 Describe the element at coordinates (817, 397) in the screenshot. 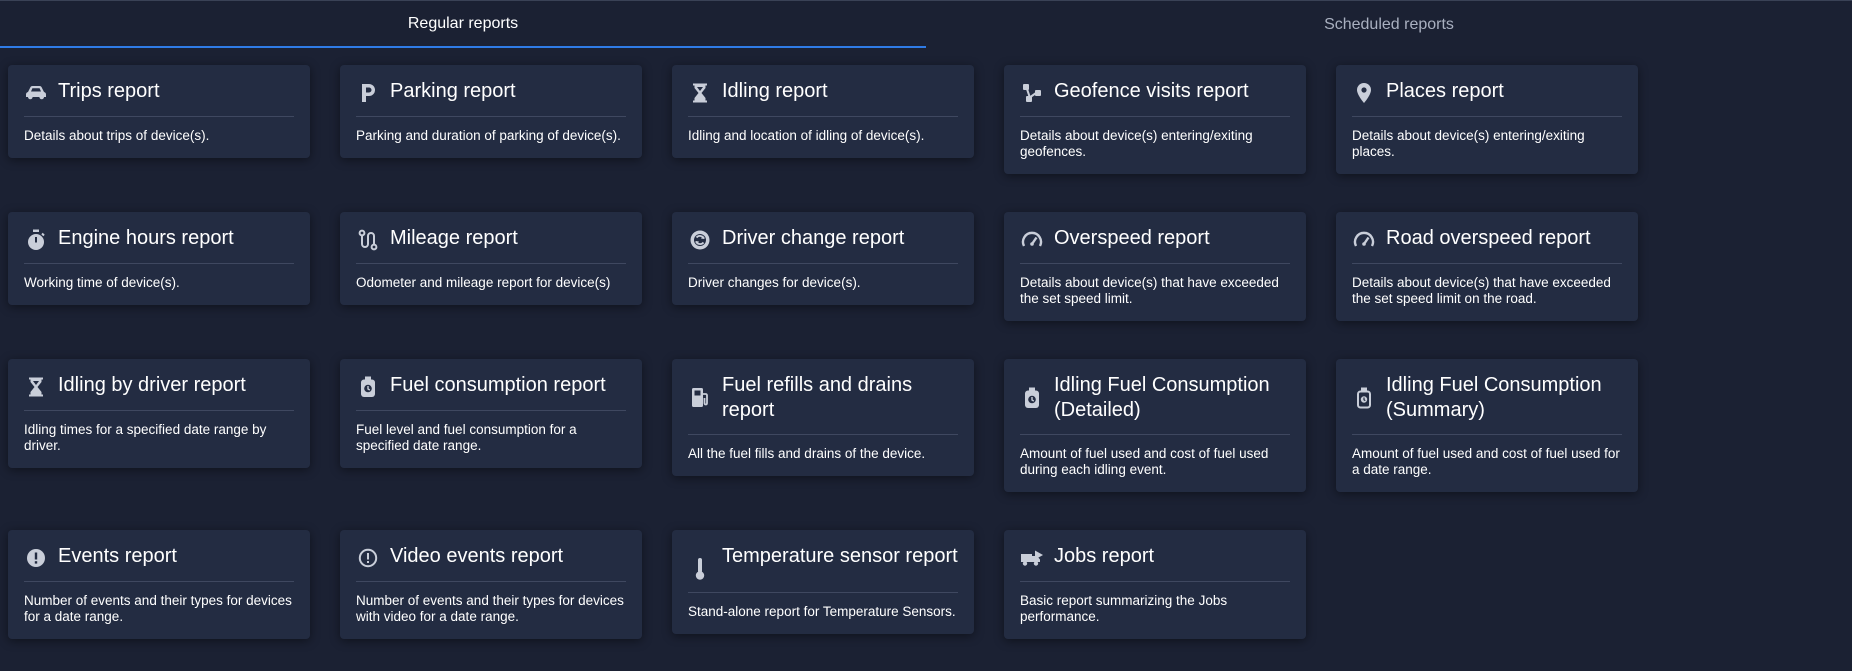

I see `report-title: Fuel refills and drains report` at that location.